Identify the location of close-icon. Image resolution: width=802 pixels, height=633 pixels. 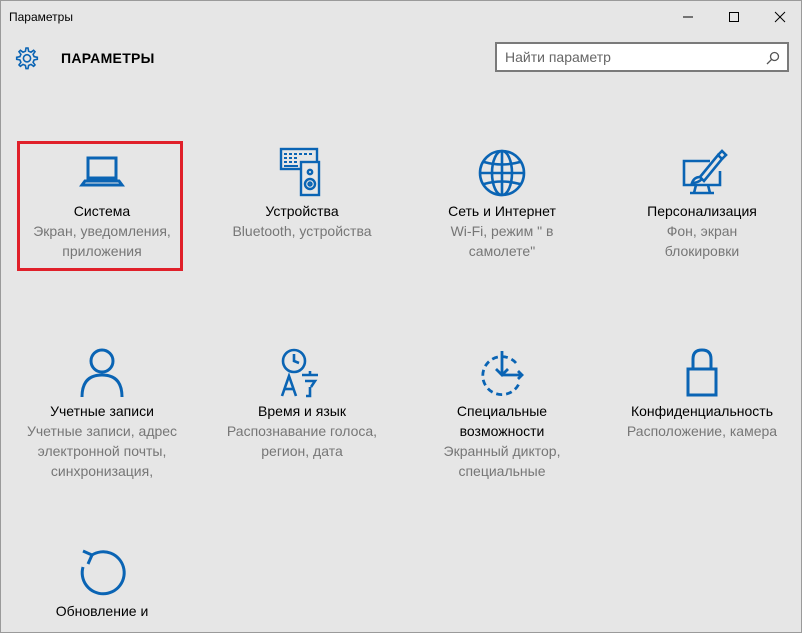
(780, 17).